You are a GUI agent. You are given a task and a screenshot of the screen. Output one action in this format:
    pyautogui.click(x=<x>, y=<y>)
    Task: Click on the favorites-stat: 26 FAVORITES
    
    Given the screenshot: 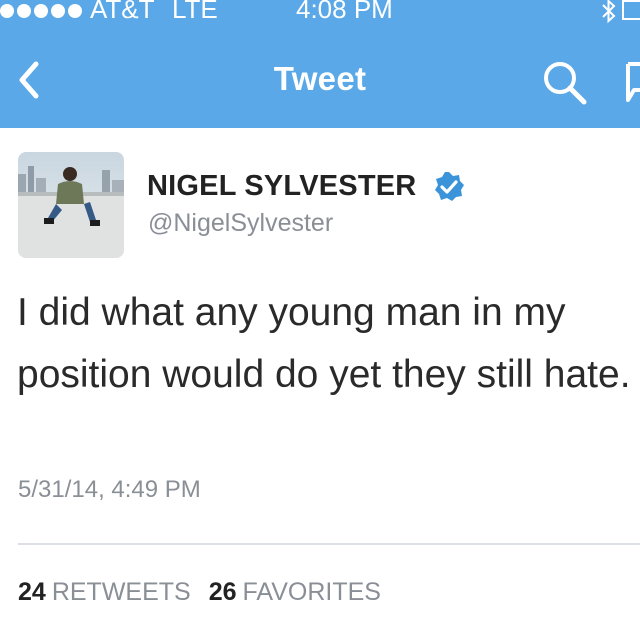 What is the action you would take?
    pyautogui.click(x=295, y=592)
    